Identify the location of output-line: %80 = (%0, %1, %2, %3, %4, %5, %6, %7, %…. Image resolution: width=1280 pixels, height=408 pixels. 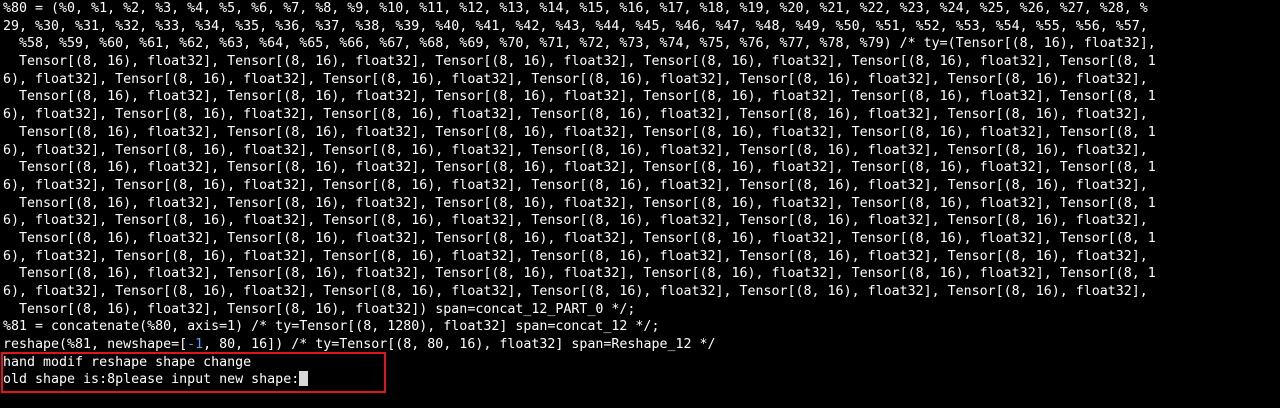
(575, 8).